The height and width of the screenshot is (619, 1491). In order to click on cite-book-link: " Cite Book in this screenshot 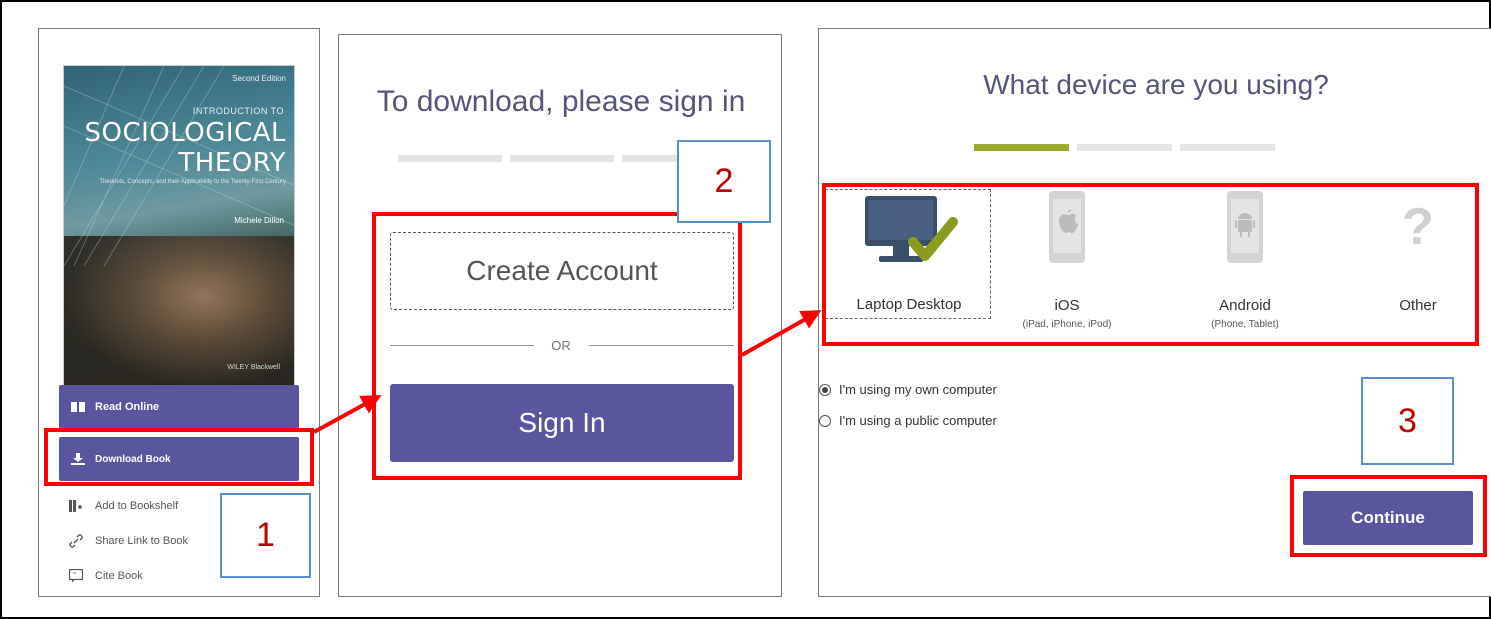, I will do `click(106, 576)`.